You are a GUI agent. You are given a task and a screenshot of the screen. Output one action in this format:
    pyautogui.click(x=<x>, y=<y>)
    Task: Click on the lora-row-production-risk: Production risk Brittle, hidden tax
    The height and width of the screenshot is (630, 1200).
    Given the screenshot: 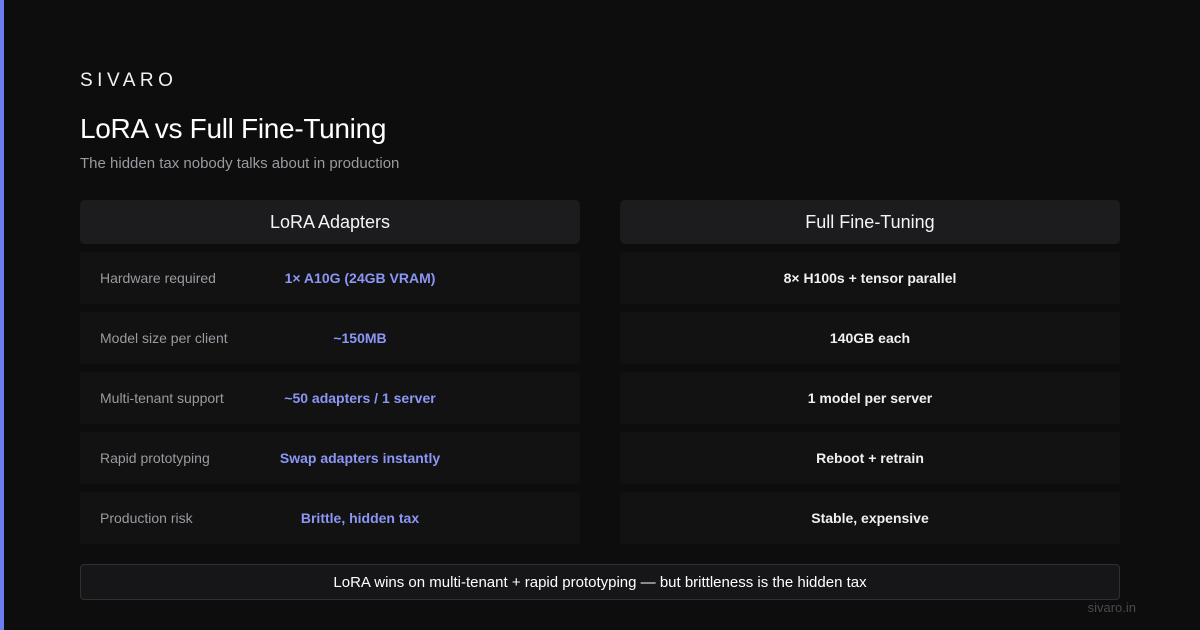 What is the action you would take?
    pyautogui.click(x=330, y=518)
    